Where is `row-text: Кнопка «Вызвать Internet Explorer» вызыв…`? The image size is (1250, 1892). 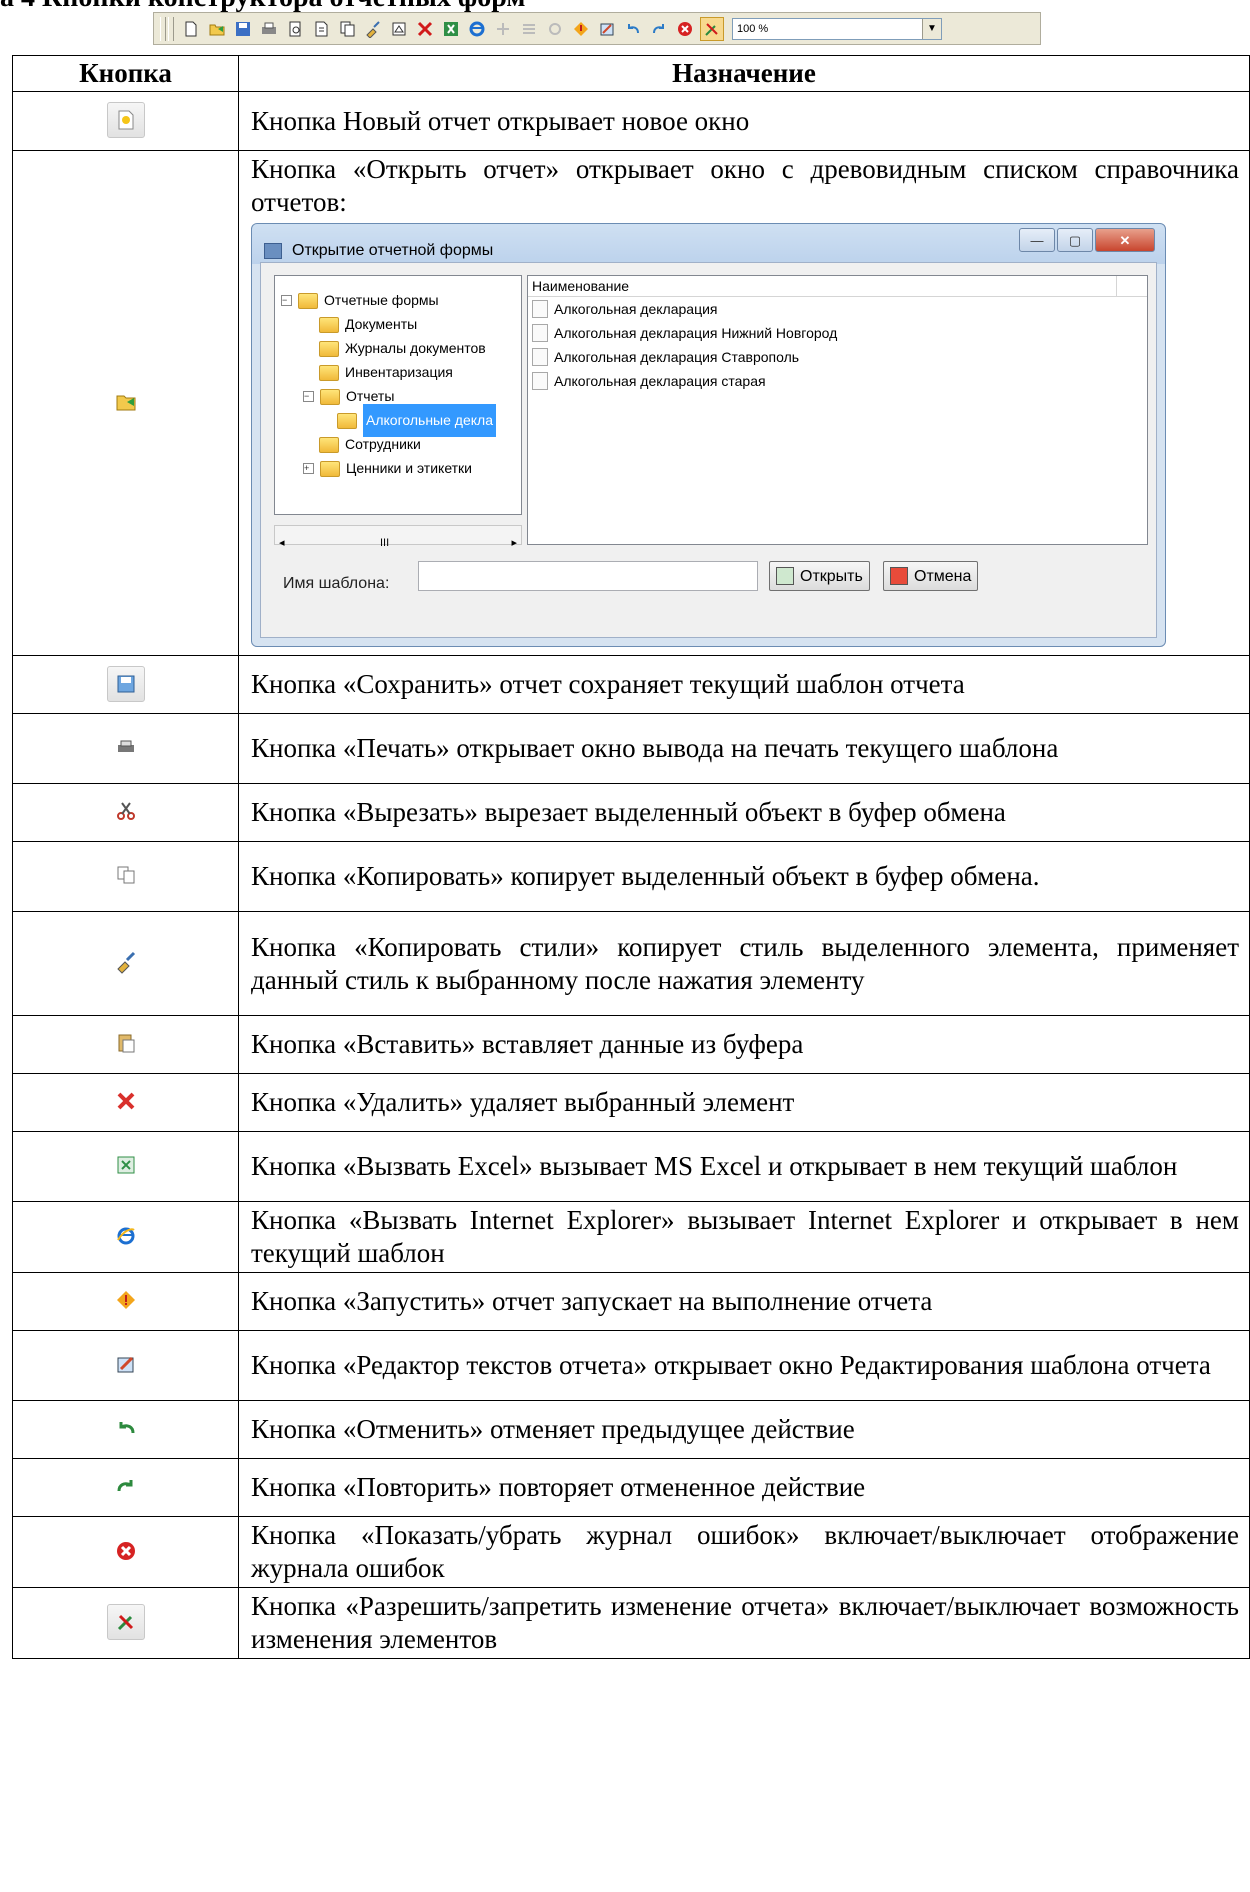 row-text: Кнопка «Вызвать Internet Explorer» вызыв… is located at coordinates (744, 1237).